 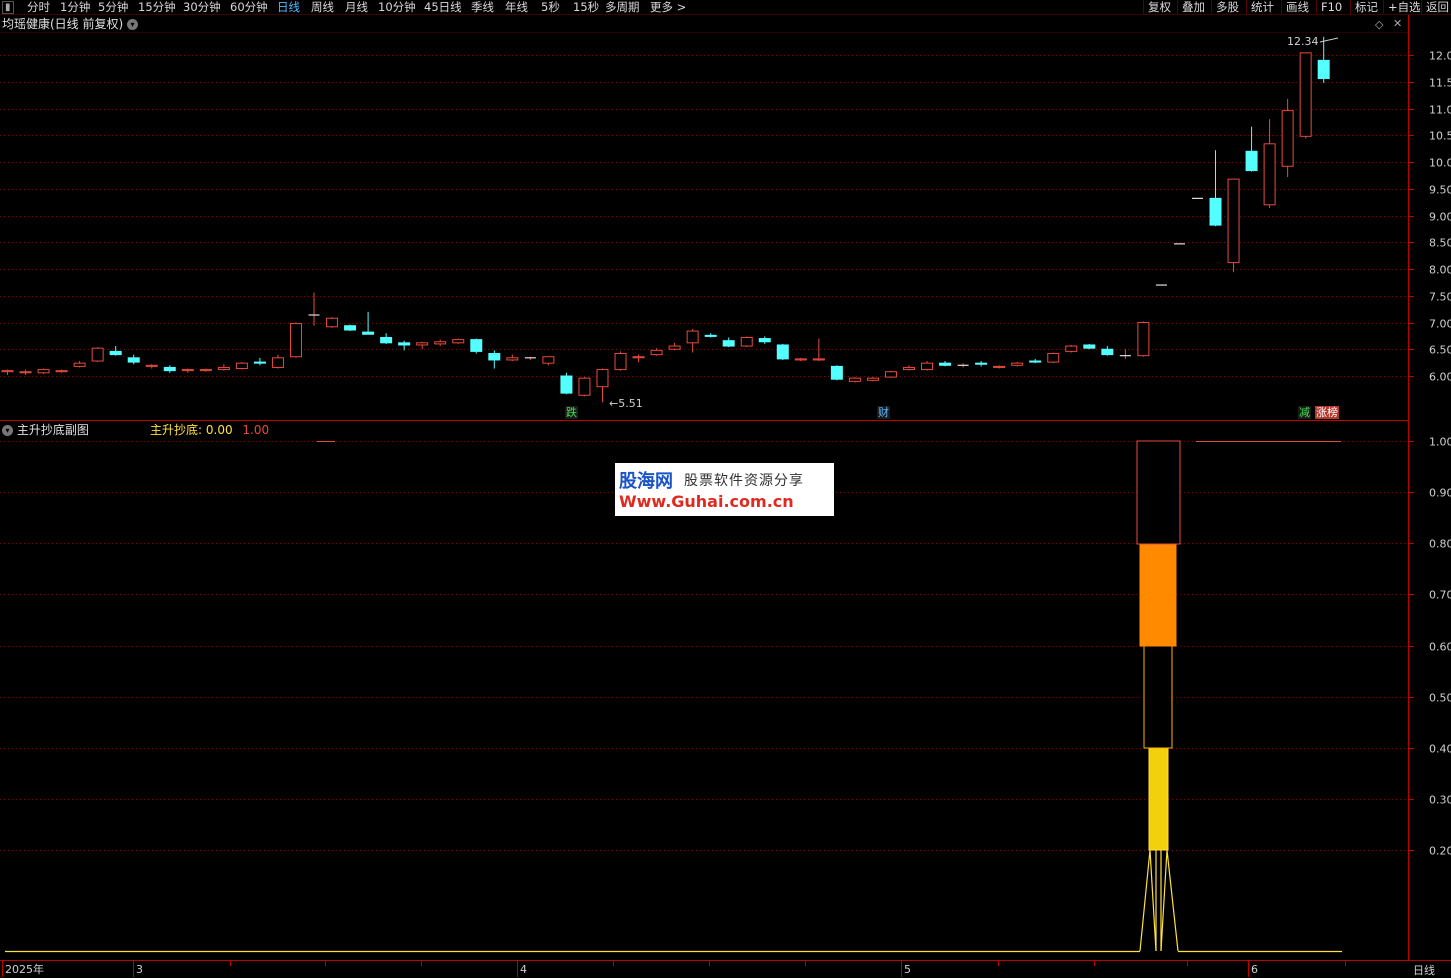 What do you see at coordinates (1158, 799) in the screenshot?
I see `indicator-bar-yellow` at bounding box center [1158, 799].